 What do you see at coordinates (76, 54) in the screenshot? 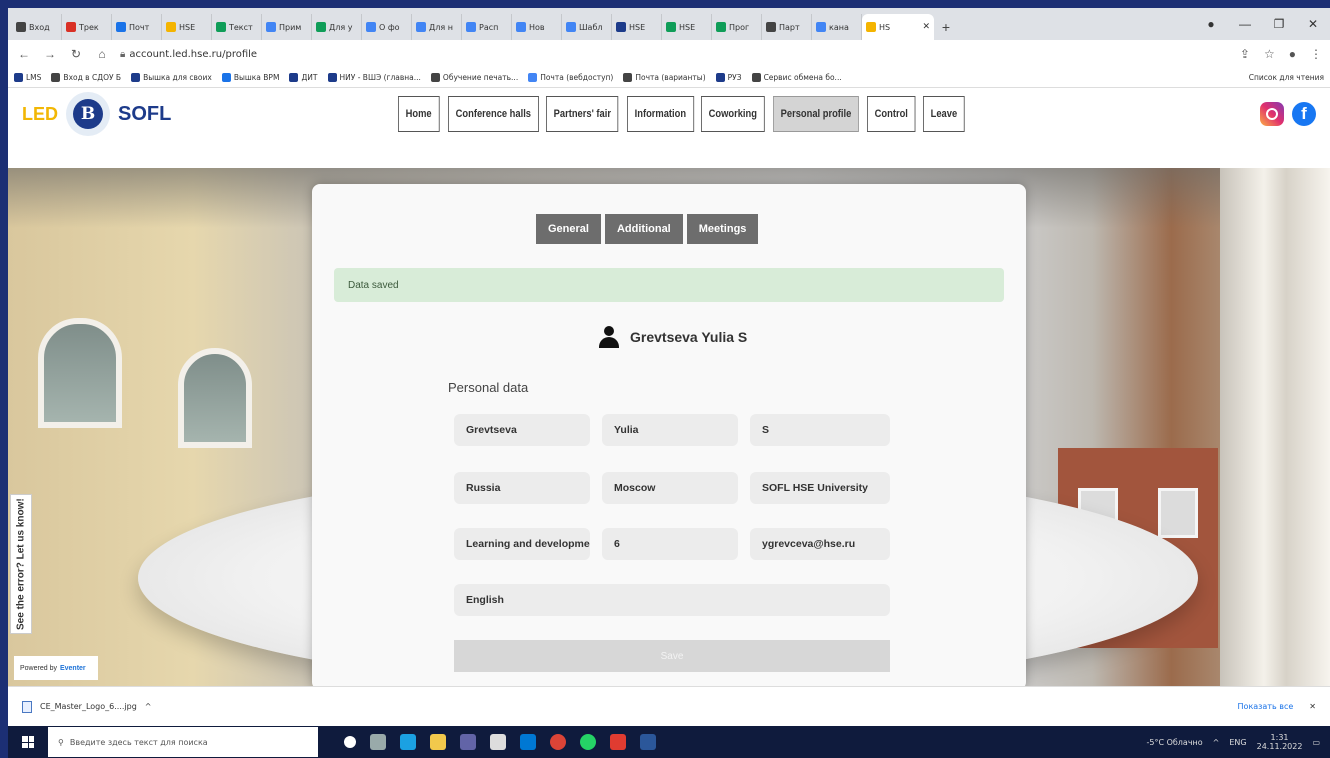
I see `reload-icon: ↻` at bounding box center [76, 54].